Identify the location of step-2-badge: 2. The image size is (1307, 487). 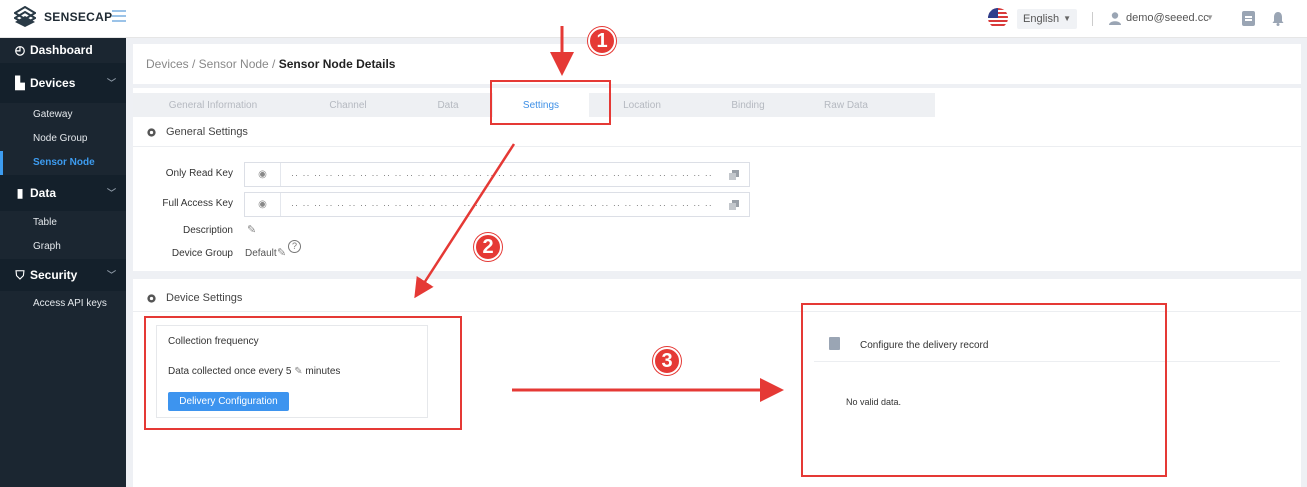
(488, 247).